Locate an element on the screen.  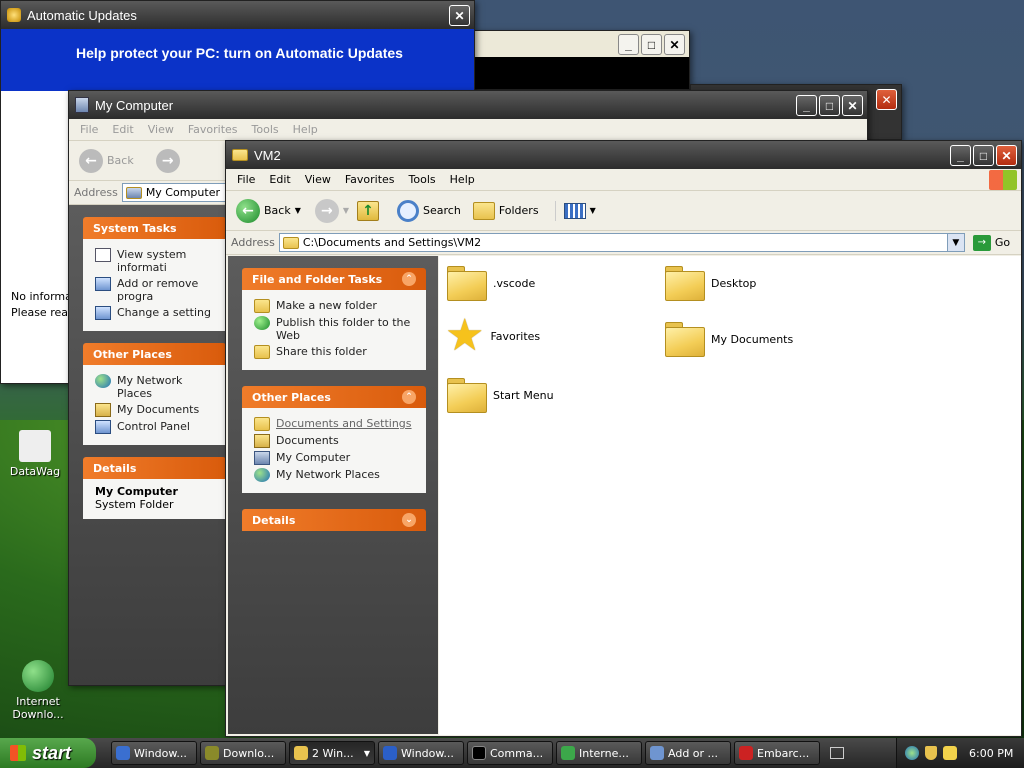
other-places-header: Other Places is located at coordinates (154, 354).